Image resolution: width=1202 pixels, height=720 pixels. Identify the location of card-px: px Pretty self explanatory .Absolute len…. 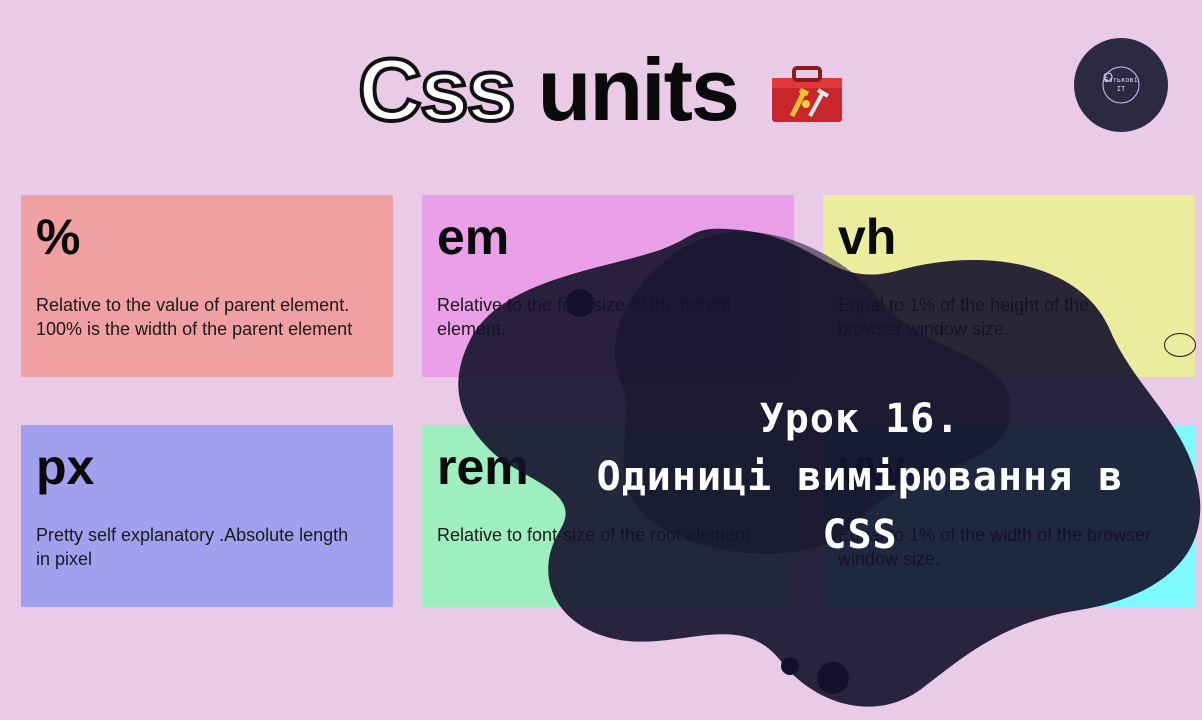
(207, 516).